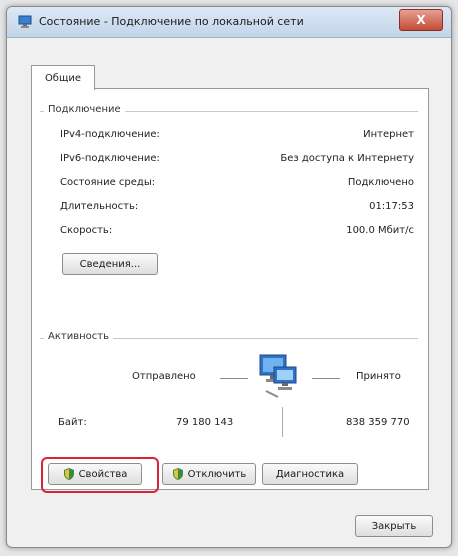 This screenshot has height=556, width=458. Describe the element at coordinates (380, 230) in the screenshot. I see `speed-value: 100.0 Мбит/с` at that location.